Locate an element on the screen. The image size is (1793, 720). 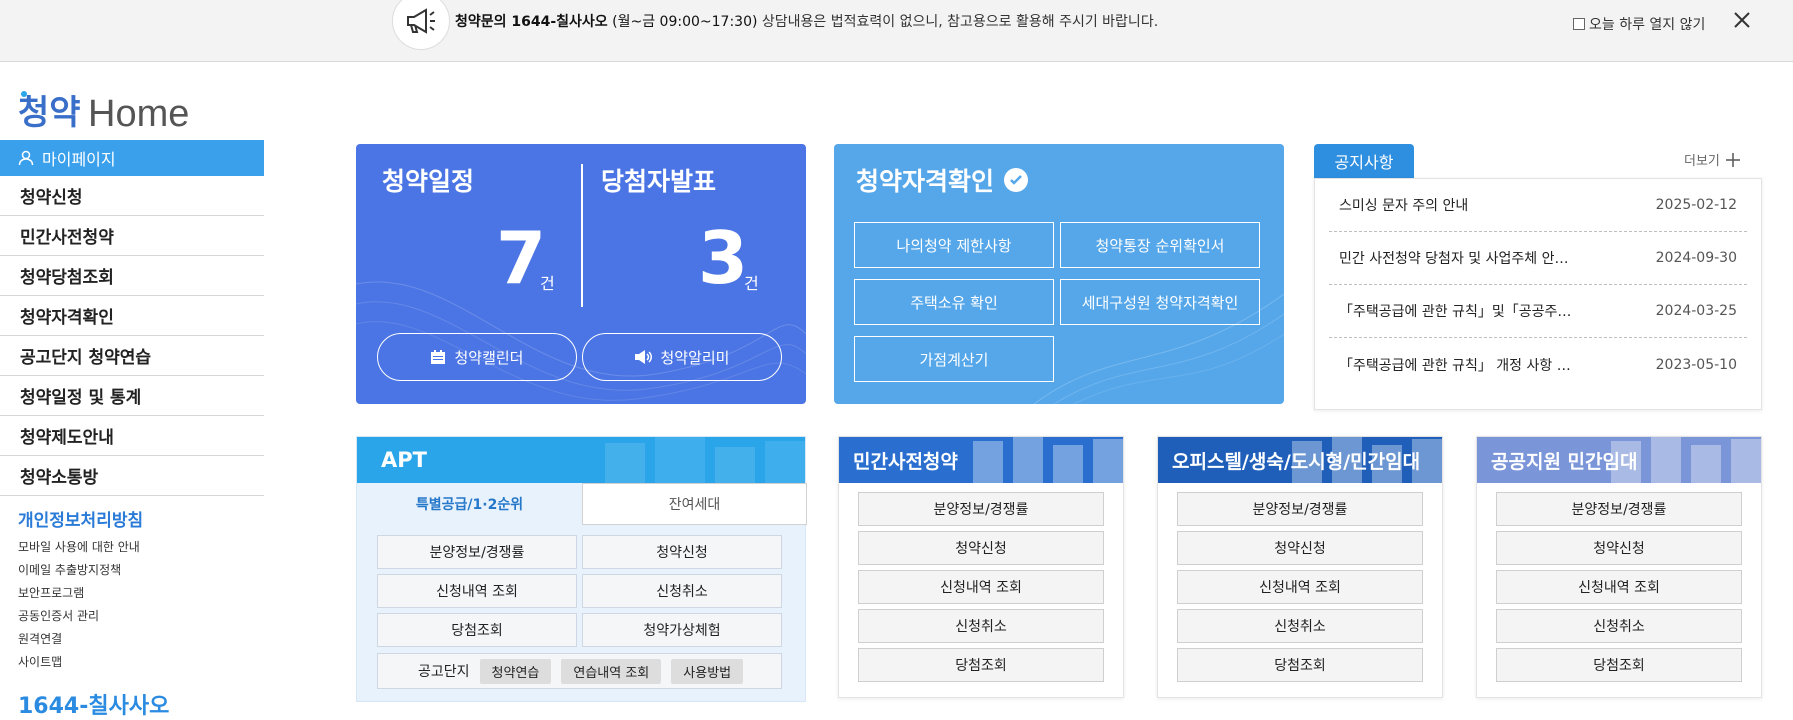
calendar-button: 청약캘린더 is located at coordinates (477, 357).